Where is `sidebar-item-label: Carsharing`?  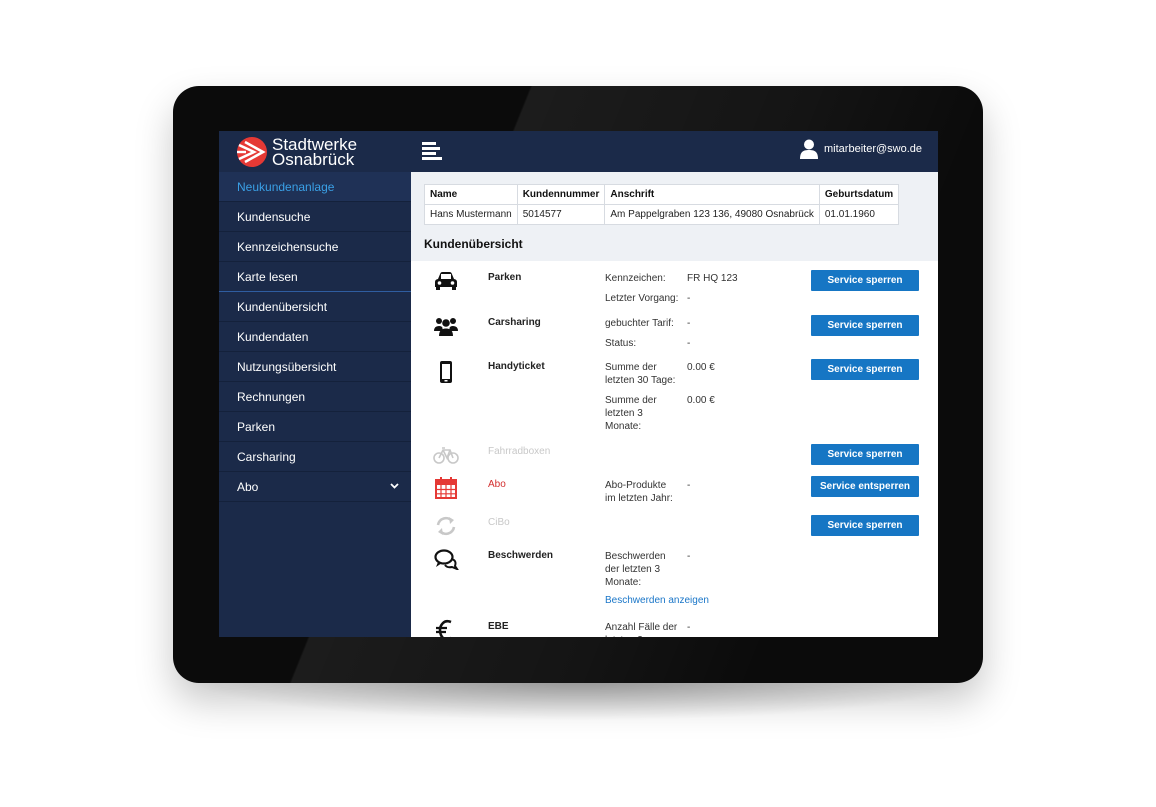
sidebar-item-label: Carsharing is located at coordinates (266, 457).